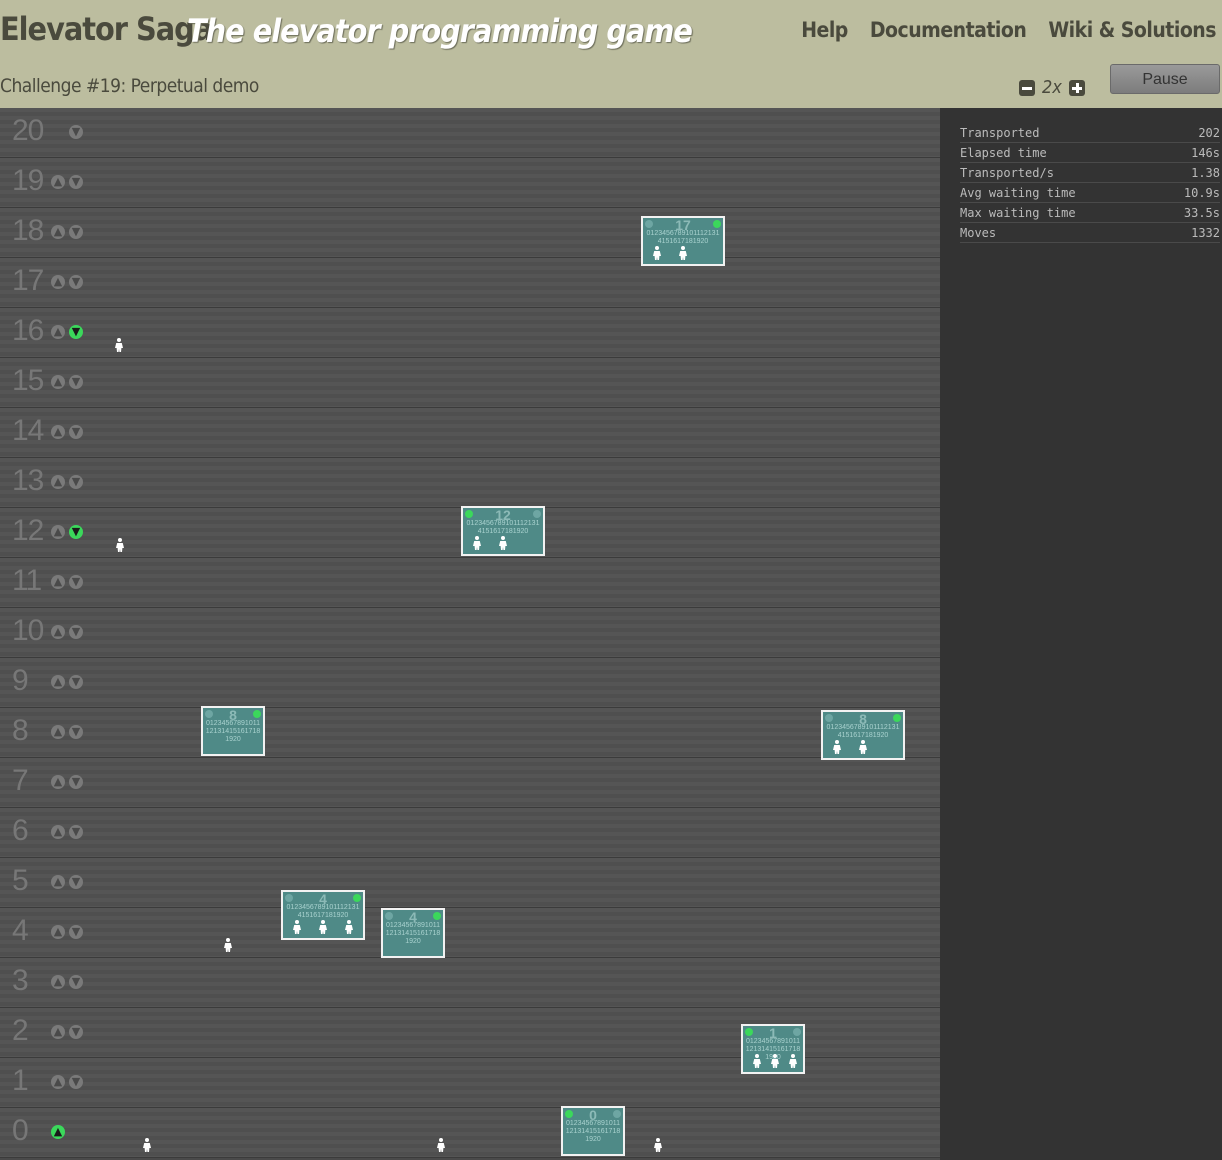 Image resolution: width=1222 pixels, height=1160 pixels. I want to click on stat-value: 202, so click(1209, 133).